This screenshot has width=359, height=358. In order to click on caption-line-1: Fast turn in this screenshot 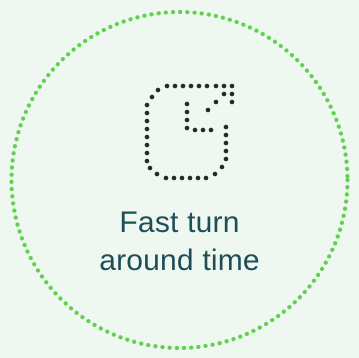, I will do `click(179, 222)`.